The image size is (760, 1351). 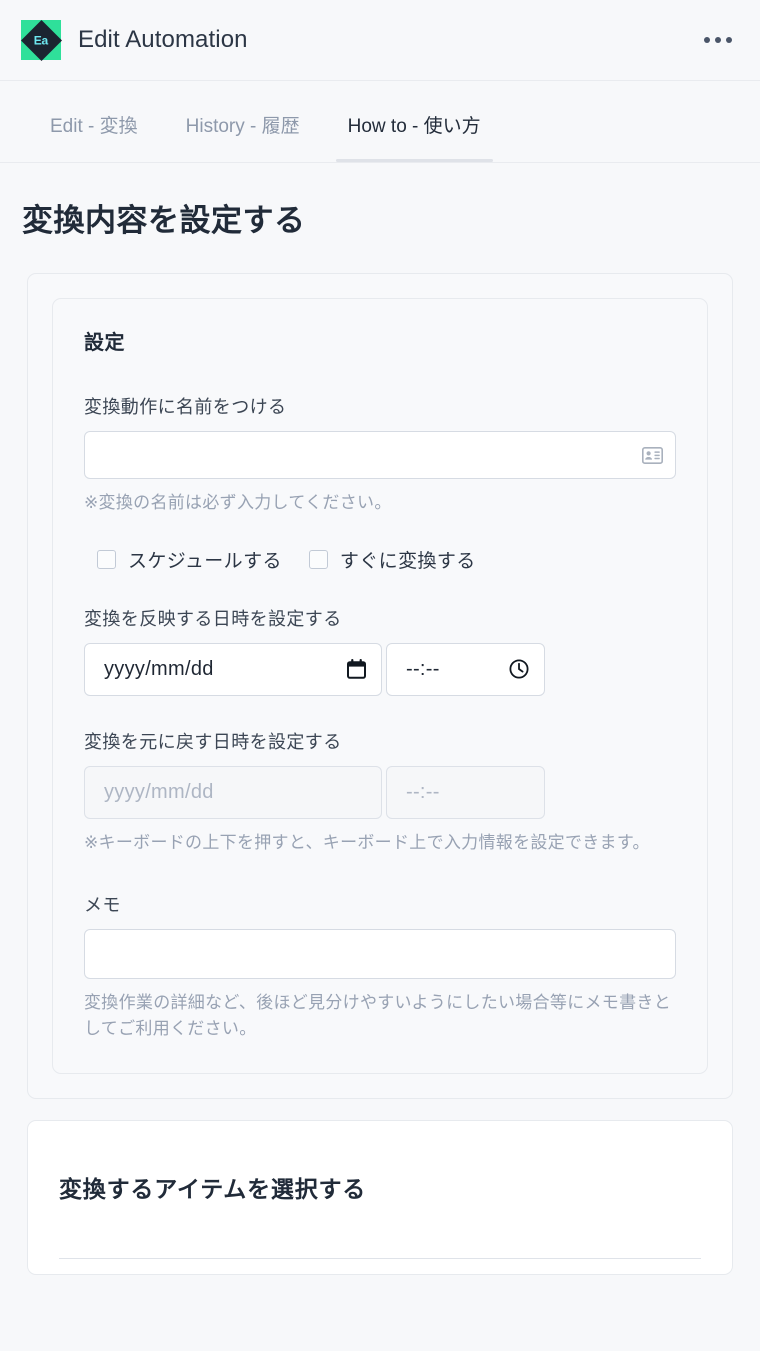 I want to click on kebab-menu-icon, so click(x=718, y=40).